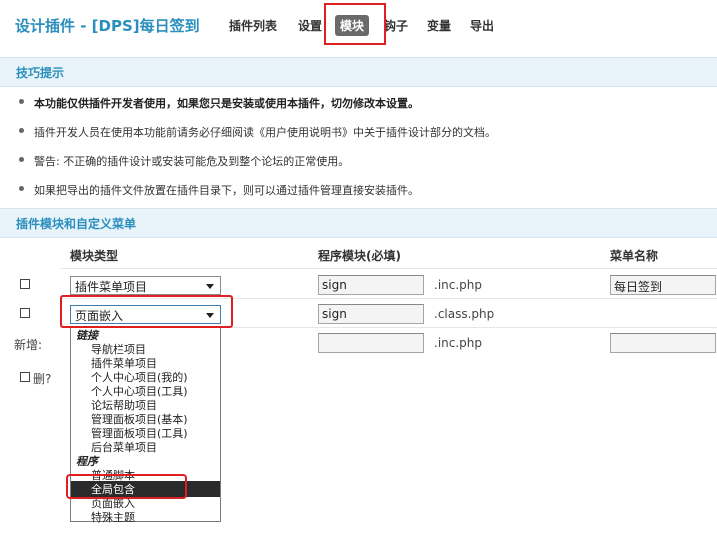  What do you see at coordinates (126, 486) in the screenshot?
I see `annotation-box-option` at bounding box center [126, 486].